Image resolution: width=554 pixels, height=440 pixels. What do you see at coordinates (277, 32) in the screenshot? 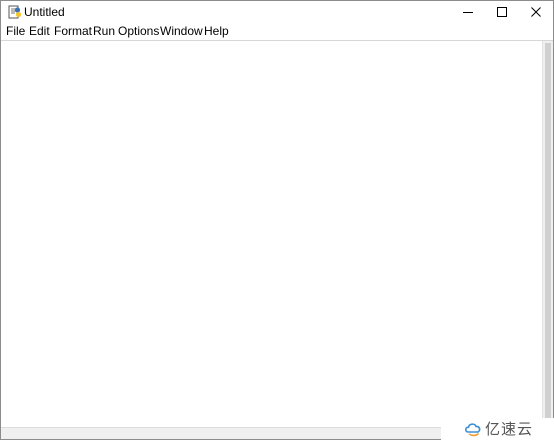
I see `menu-bar: File Edit Format Run Options Window Help` at bounding box center [277, 32].